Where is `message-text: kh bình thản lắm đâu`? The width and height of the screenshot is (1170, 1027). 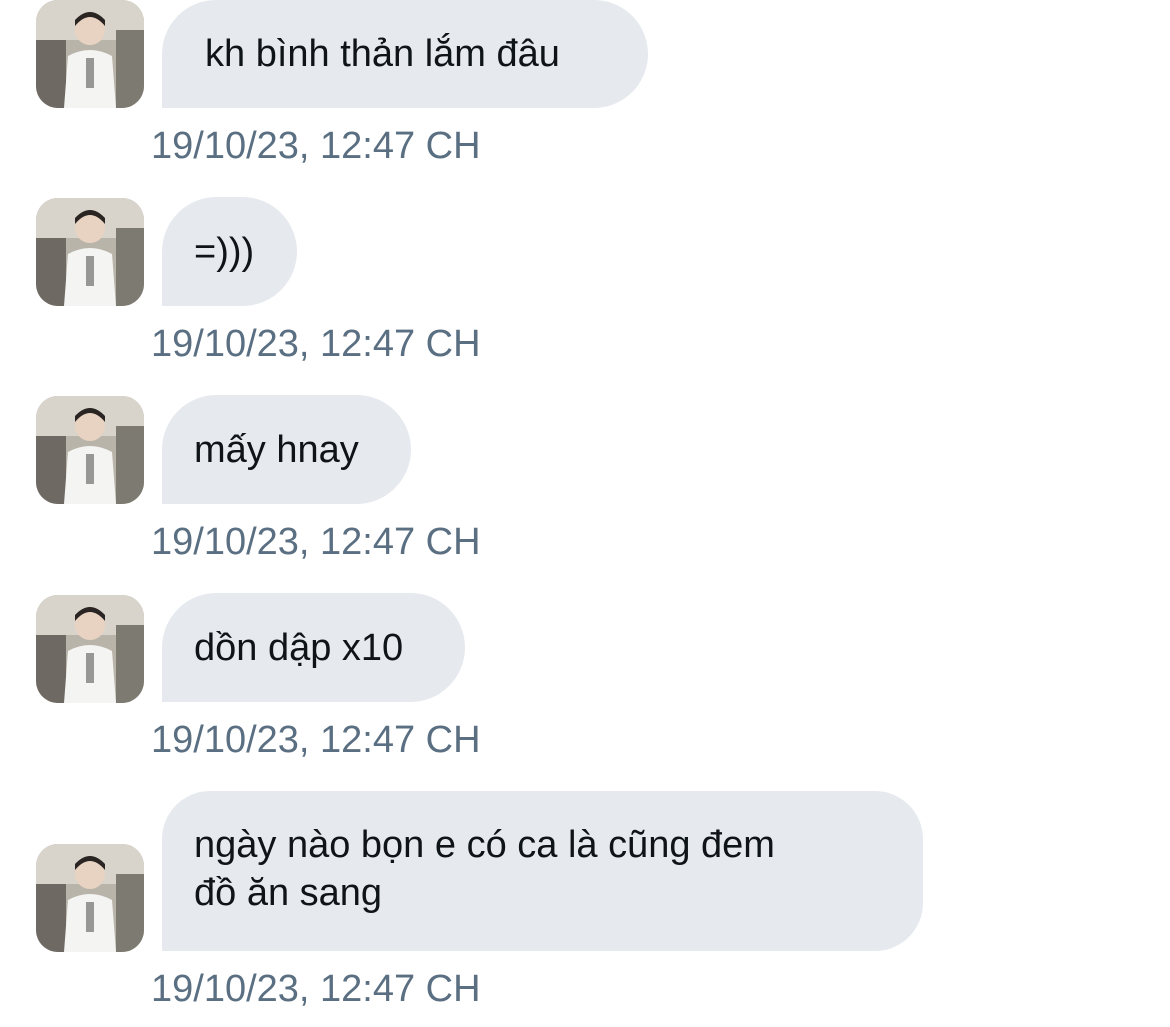 message-text: kh bình thản lắm đâu is located at coordinates (382, 54).